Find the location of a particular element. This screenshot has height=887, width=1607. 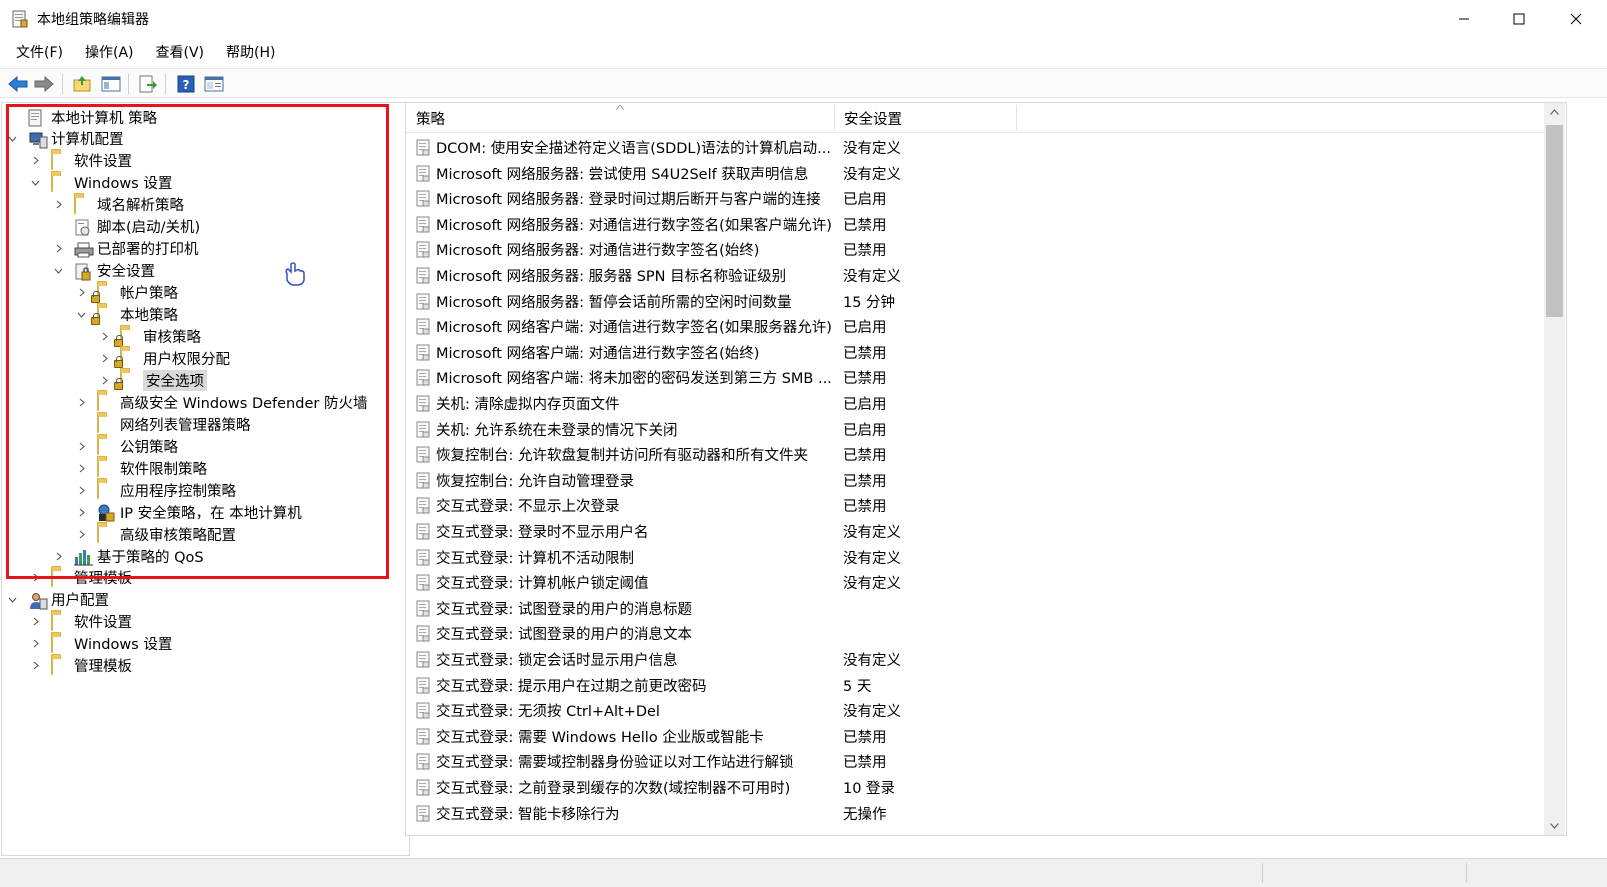

policy-row: 交互式登录: 之前登录到缓存的次数(域控制器不可用时) 10 登录 is located at coordinates (976, 786).